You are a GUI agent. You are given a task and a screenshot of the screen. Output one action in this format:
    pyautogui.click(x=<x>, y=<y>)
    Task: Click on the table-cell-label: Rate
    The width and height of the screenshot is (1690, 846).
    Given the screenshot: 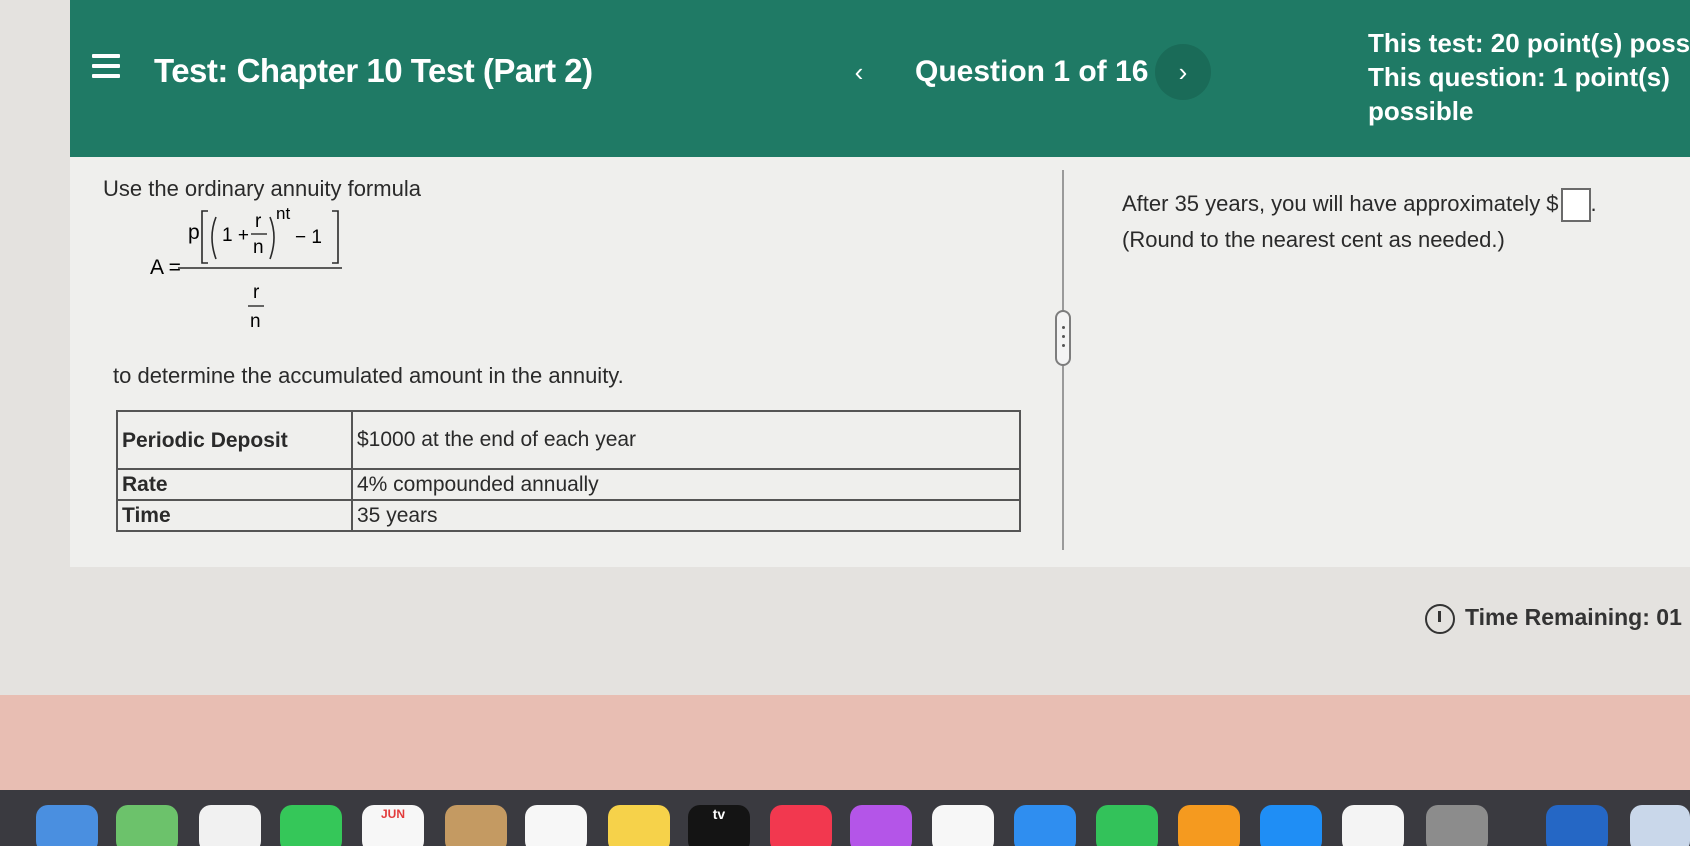 What is the action you would take?
    pyautogui.click(x=234, y=484)
    